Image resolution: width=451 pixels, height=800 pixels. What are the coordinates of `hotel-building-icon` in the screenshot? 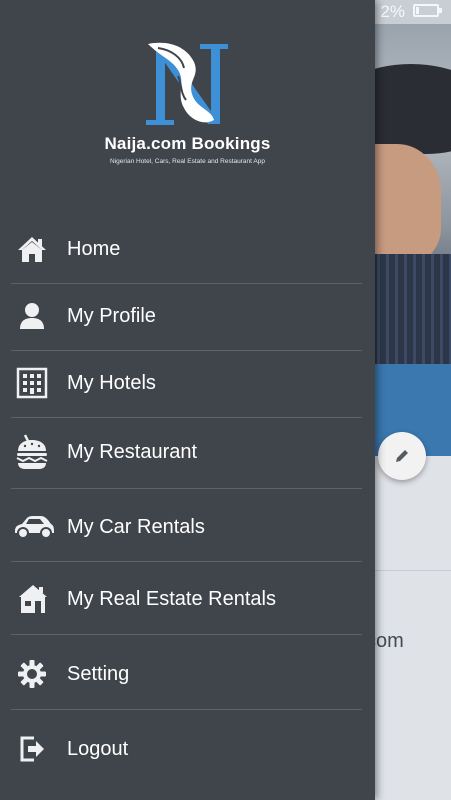 It's located at (32, 383).